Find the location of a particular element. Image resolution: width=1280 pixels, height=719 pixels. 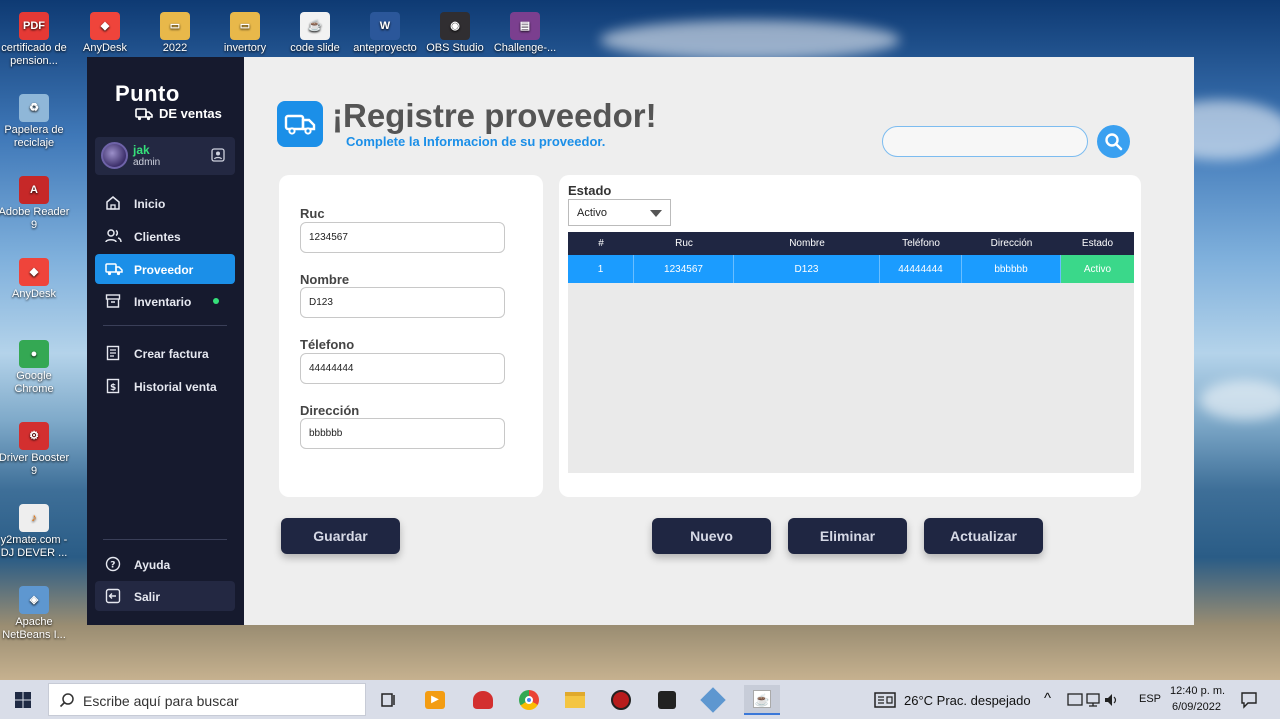

network-icon is located at coordinates (1093, 700).